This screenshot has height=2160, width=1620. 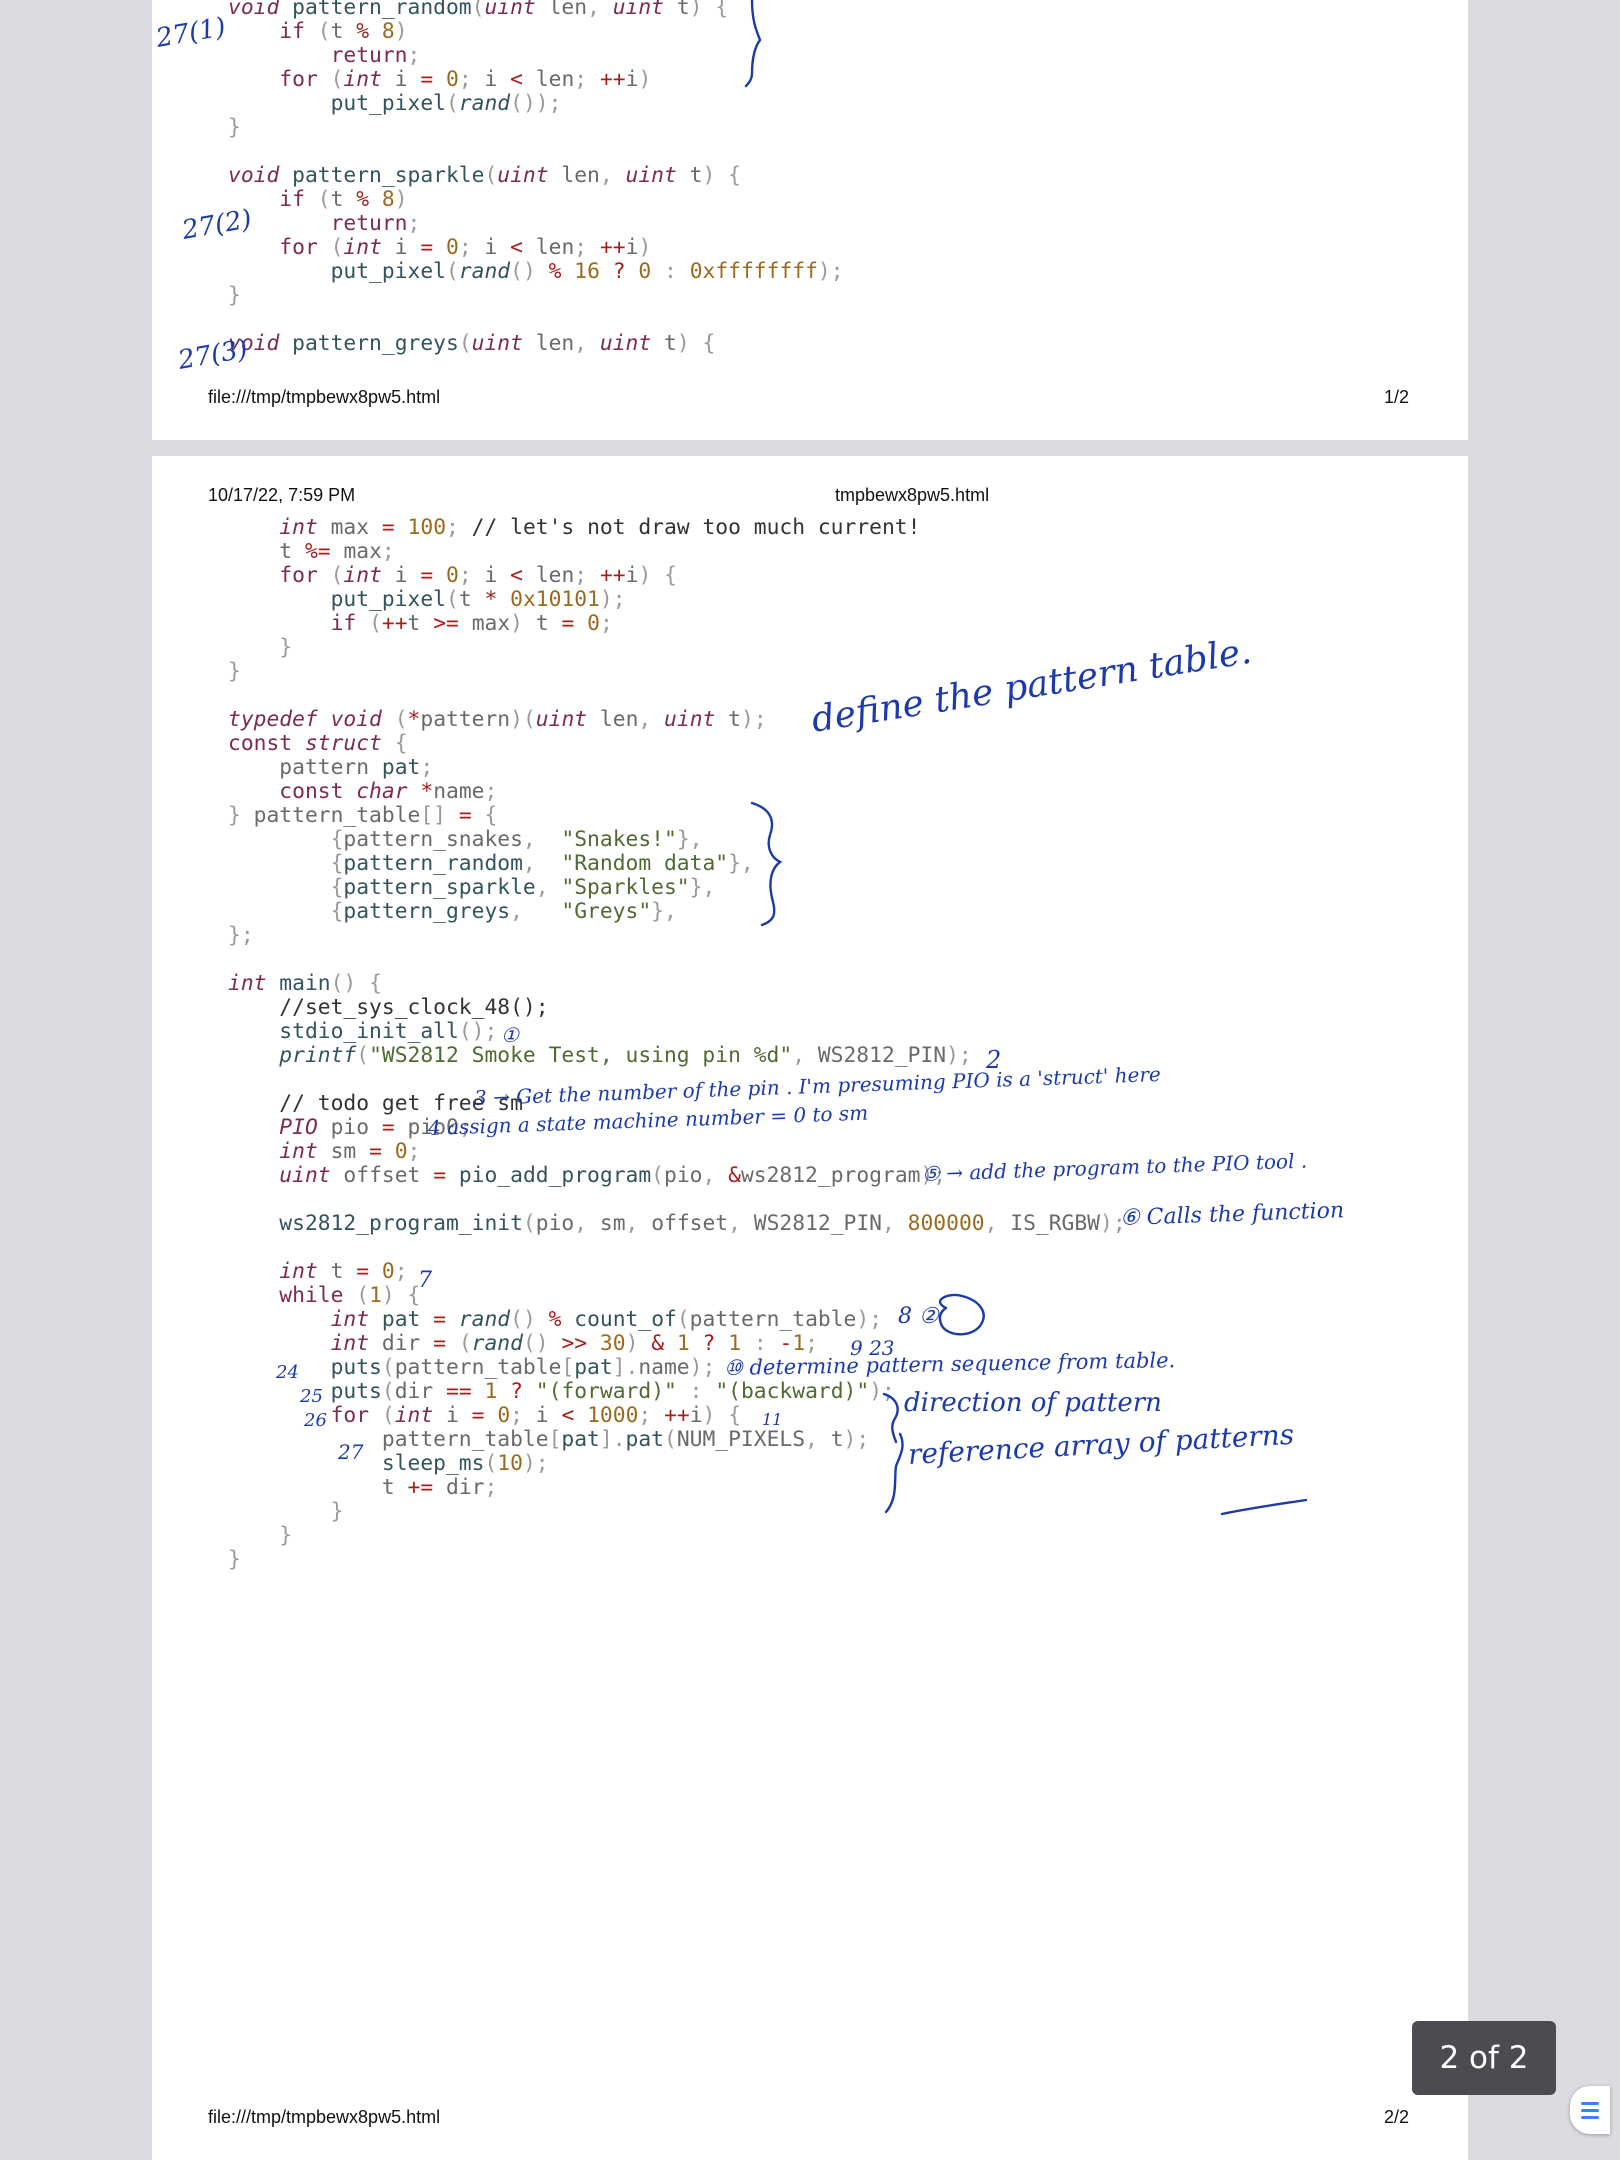 I want to click on code-line: put_pixel(rand());, so click(x=446, y=103).